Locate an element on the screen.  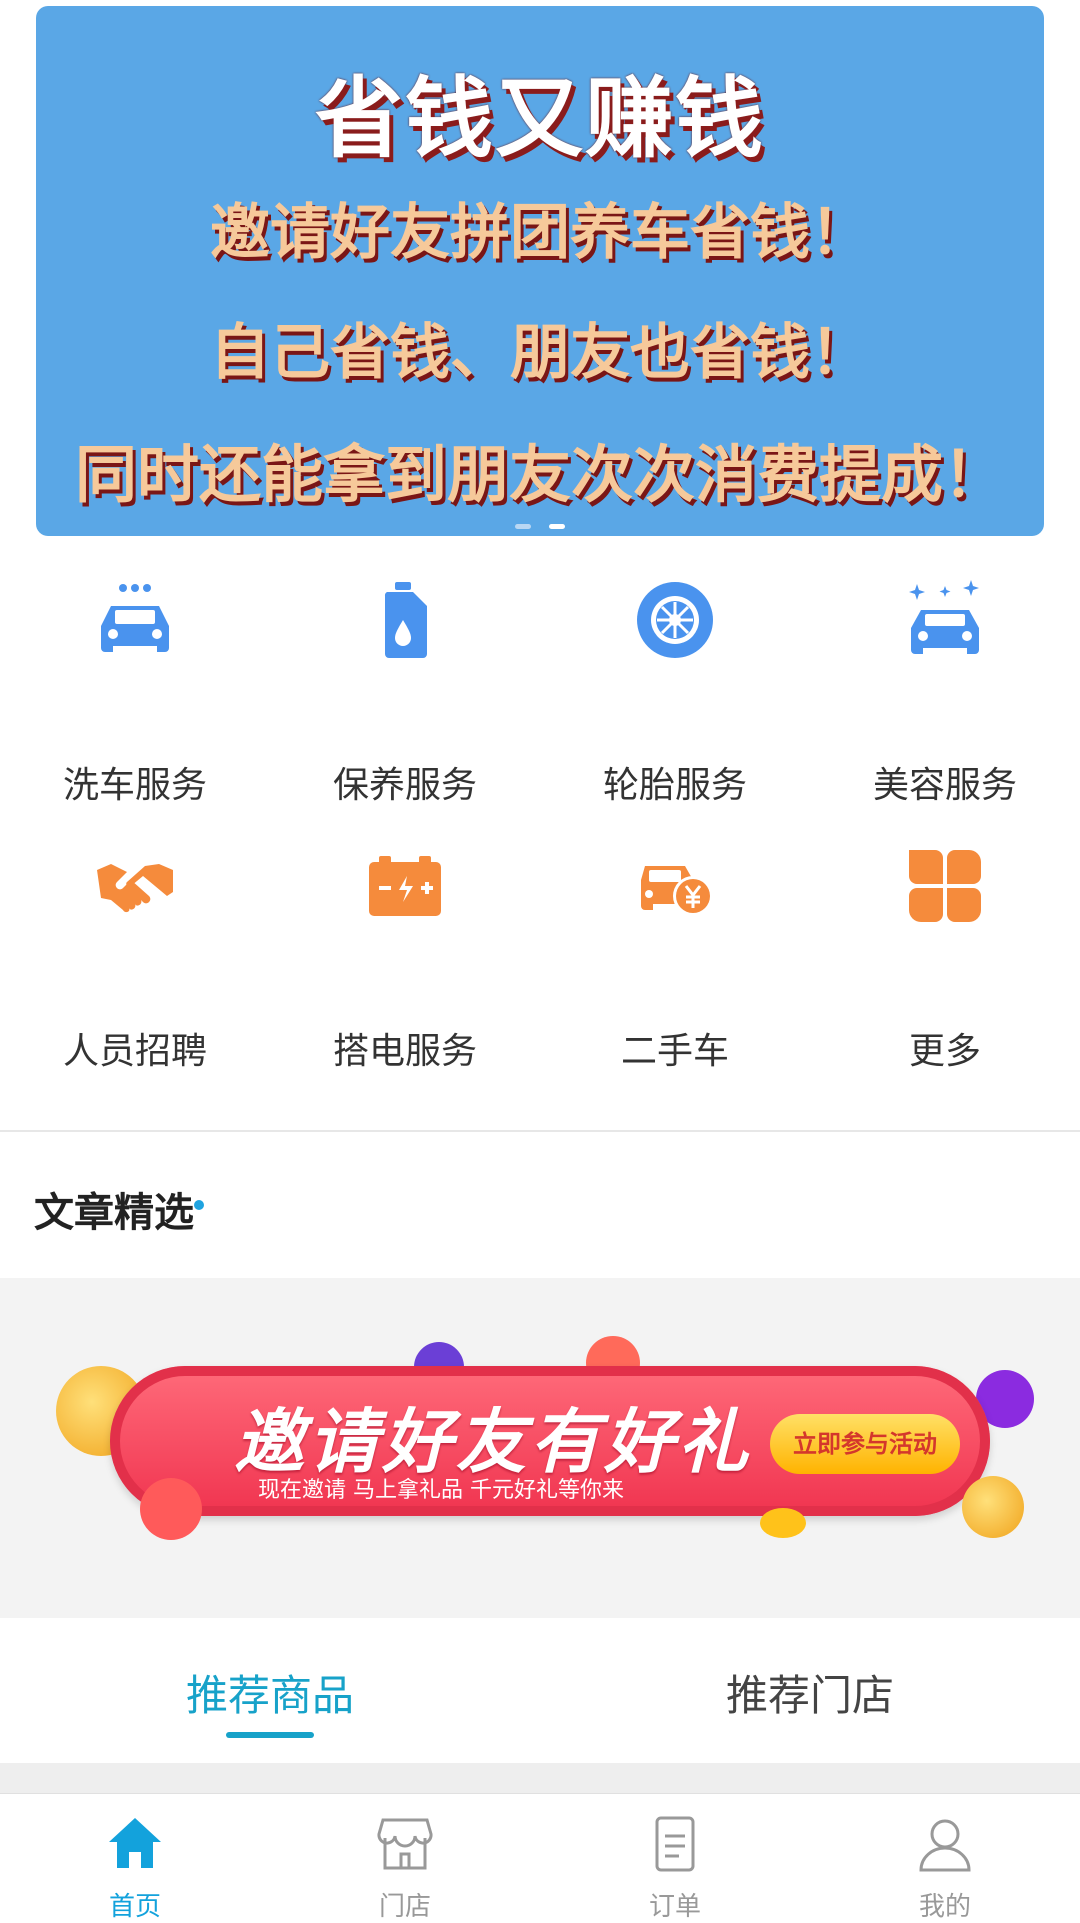
service-label: 轮胎服务 is located at coordinates (674, 785).